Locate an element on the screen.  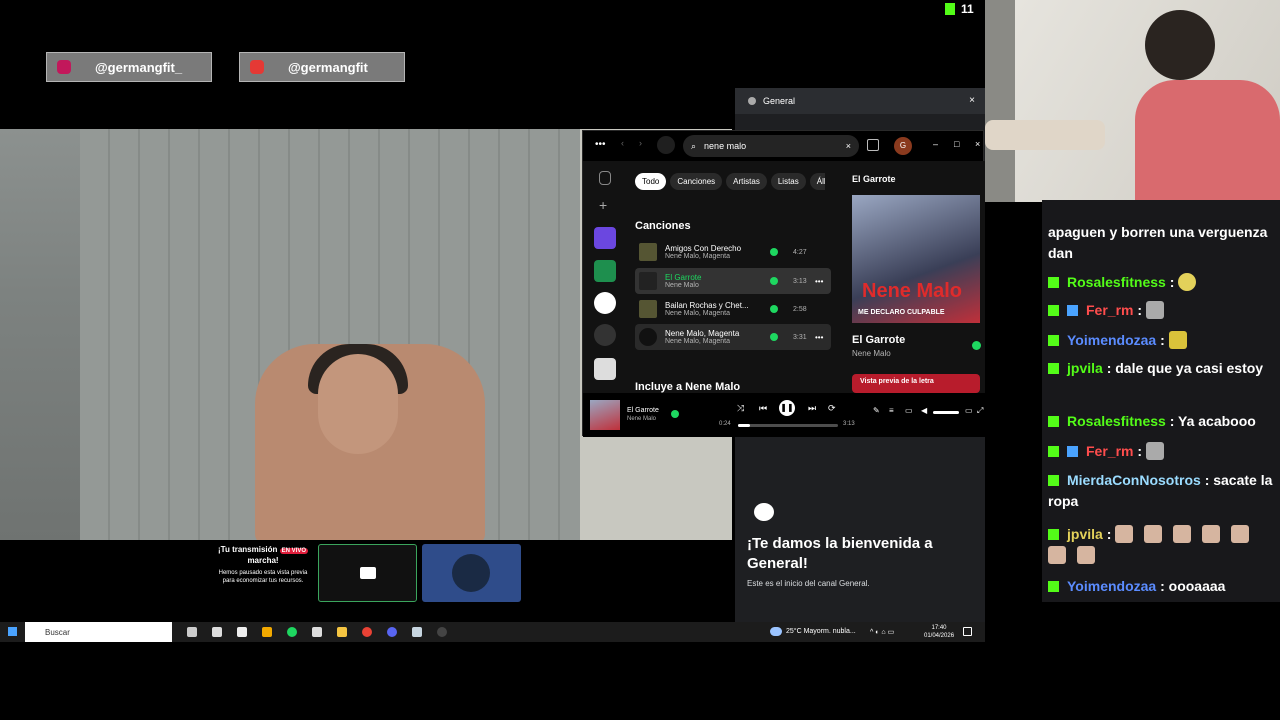
previous-icon: ⏮ is located at coordinates (763, 408).